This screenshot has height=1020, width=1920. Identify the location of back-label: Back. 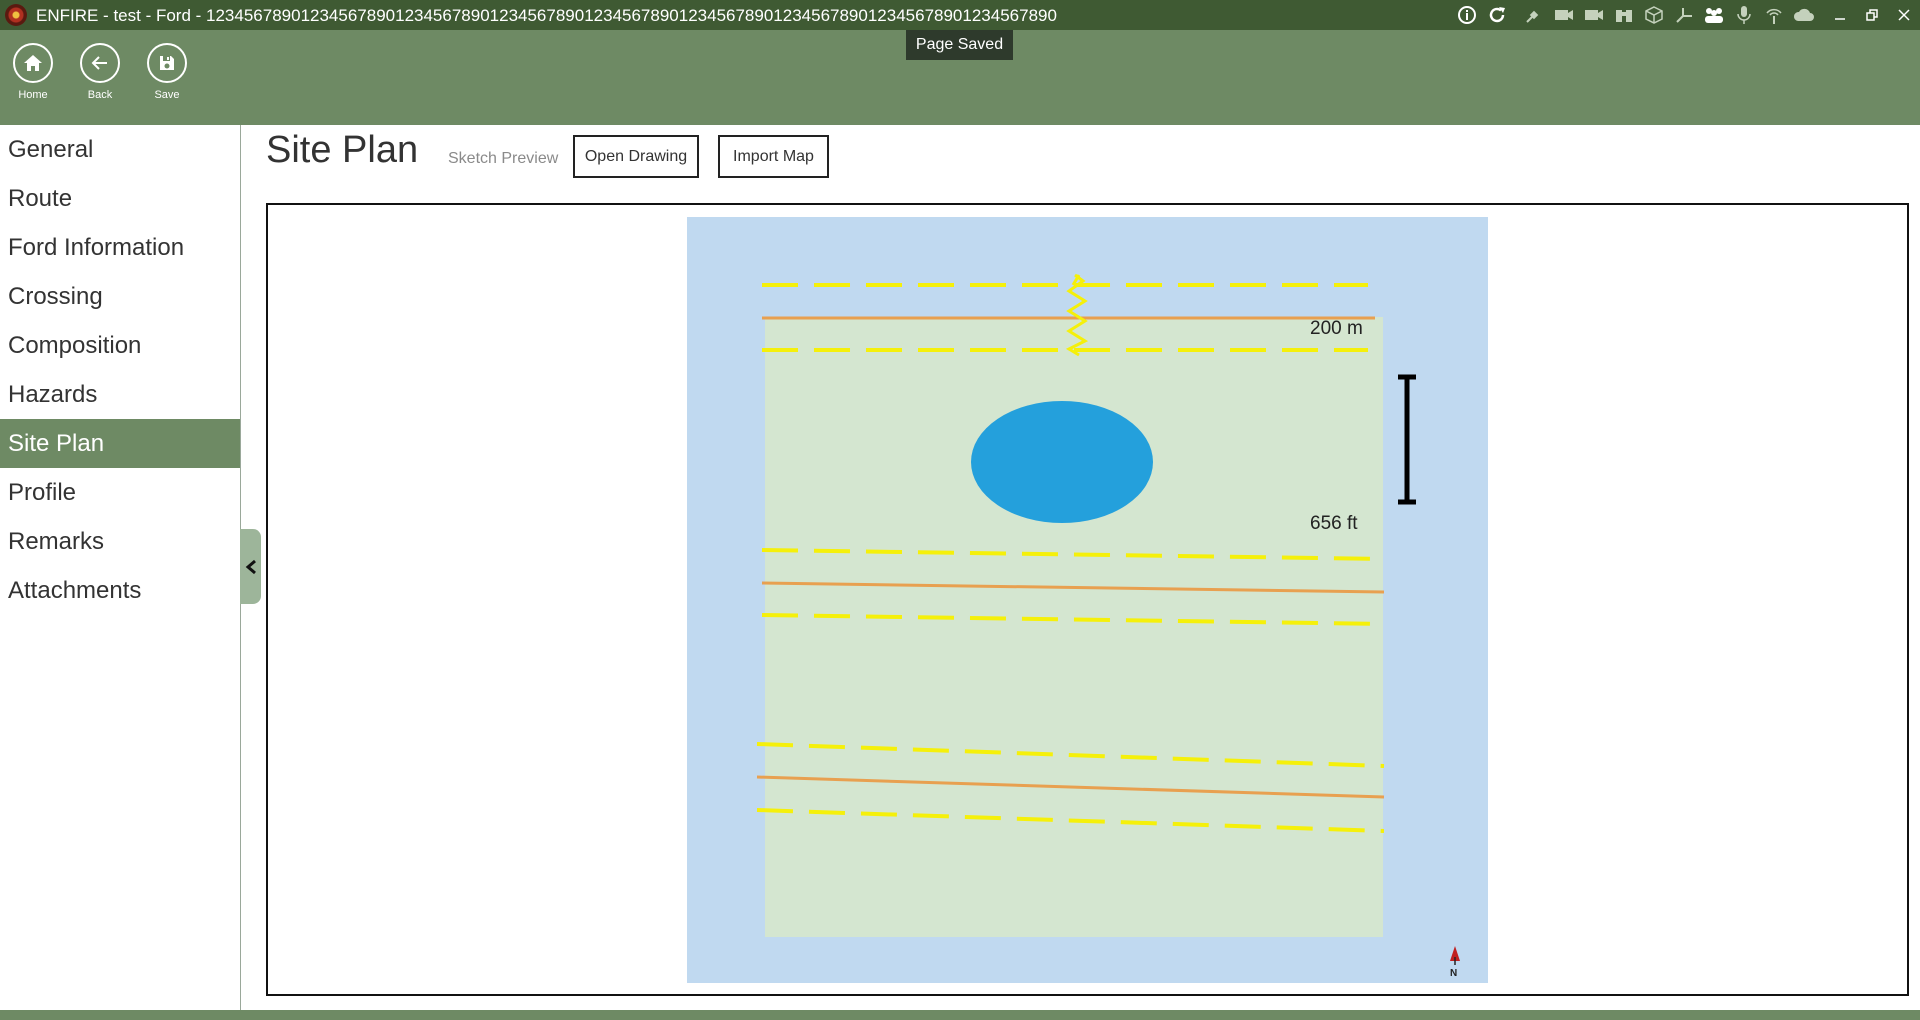
(100, 95).